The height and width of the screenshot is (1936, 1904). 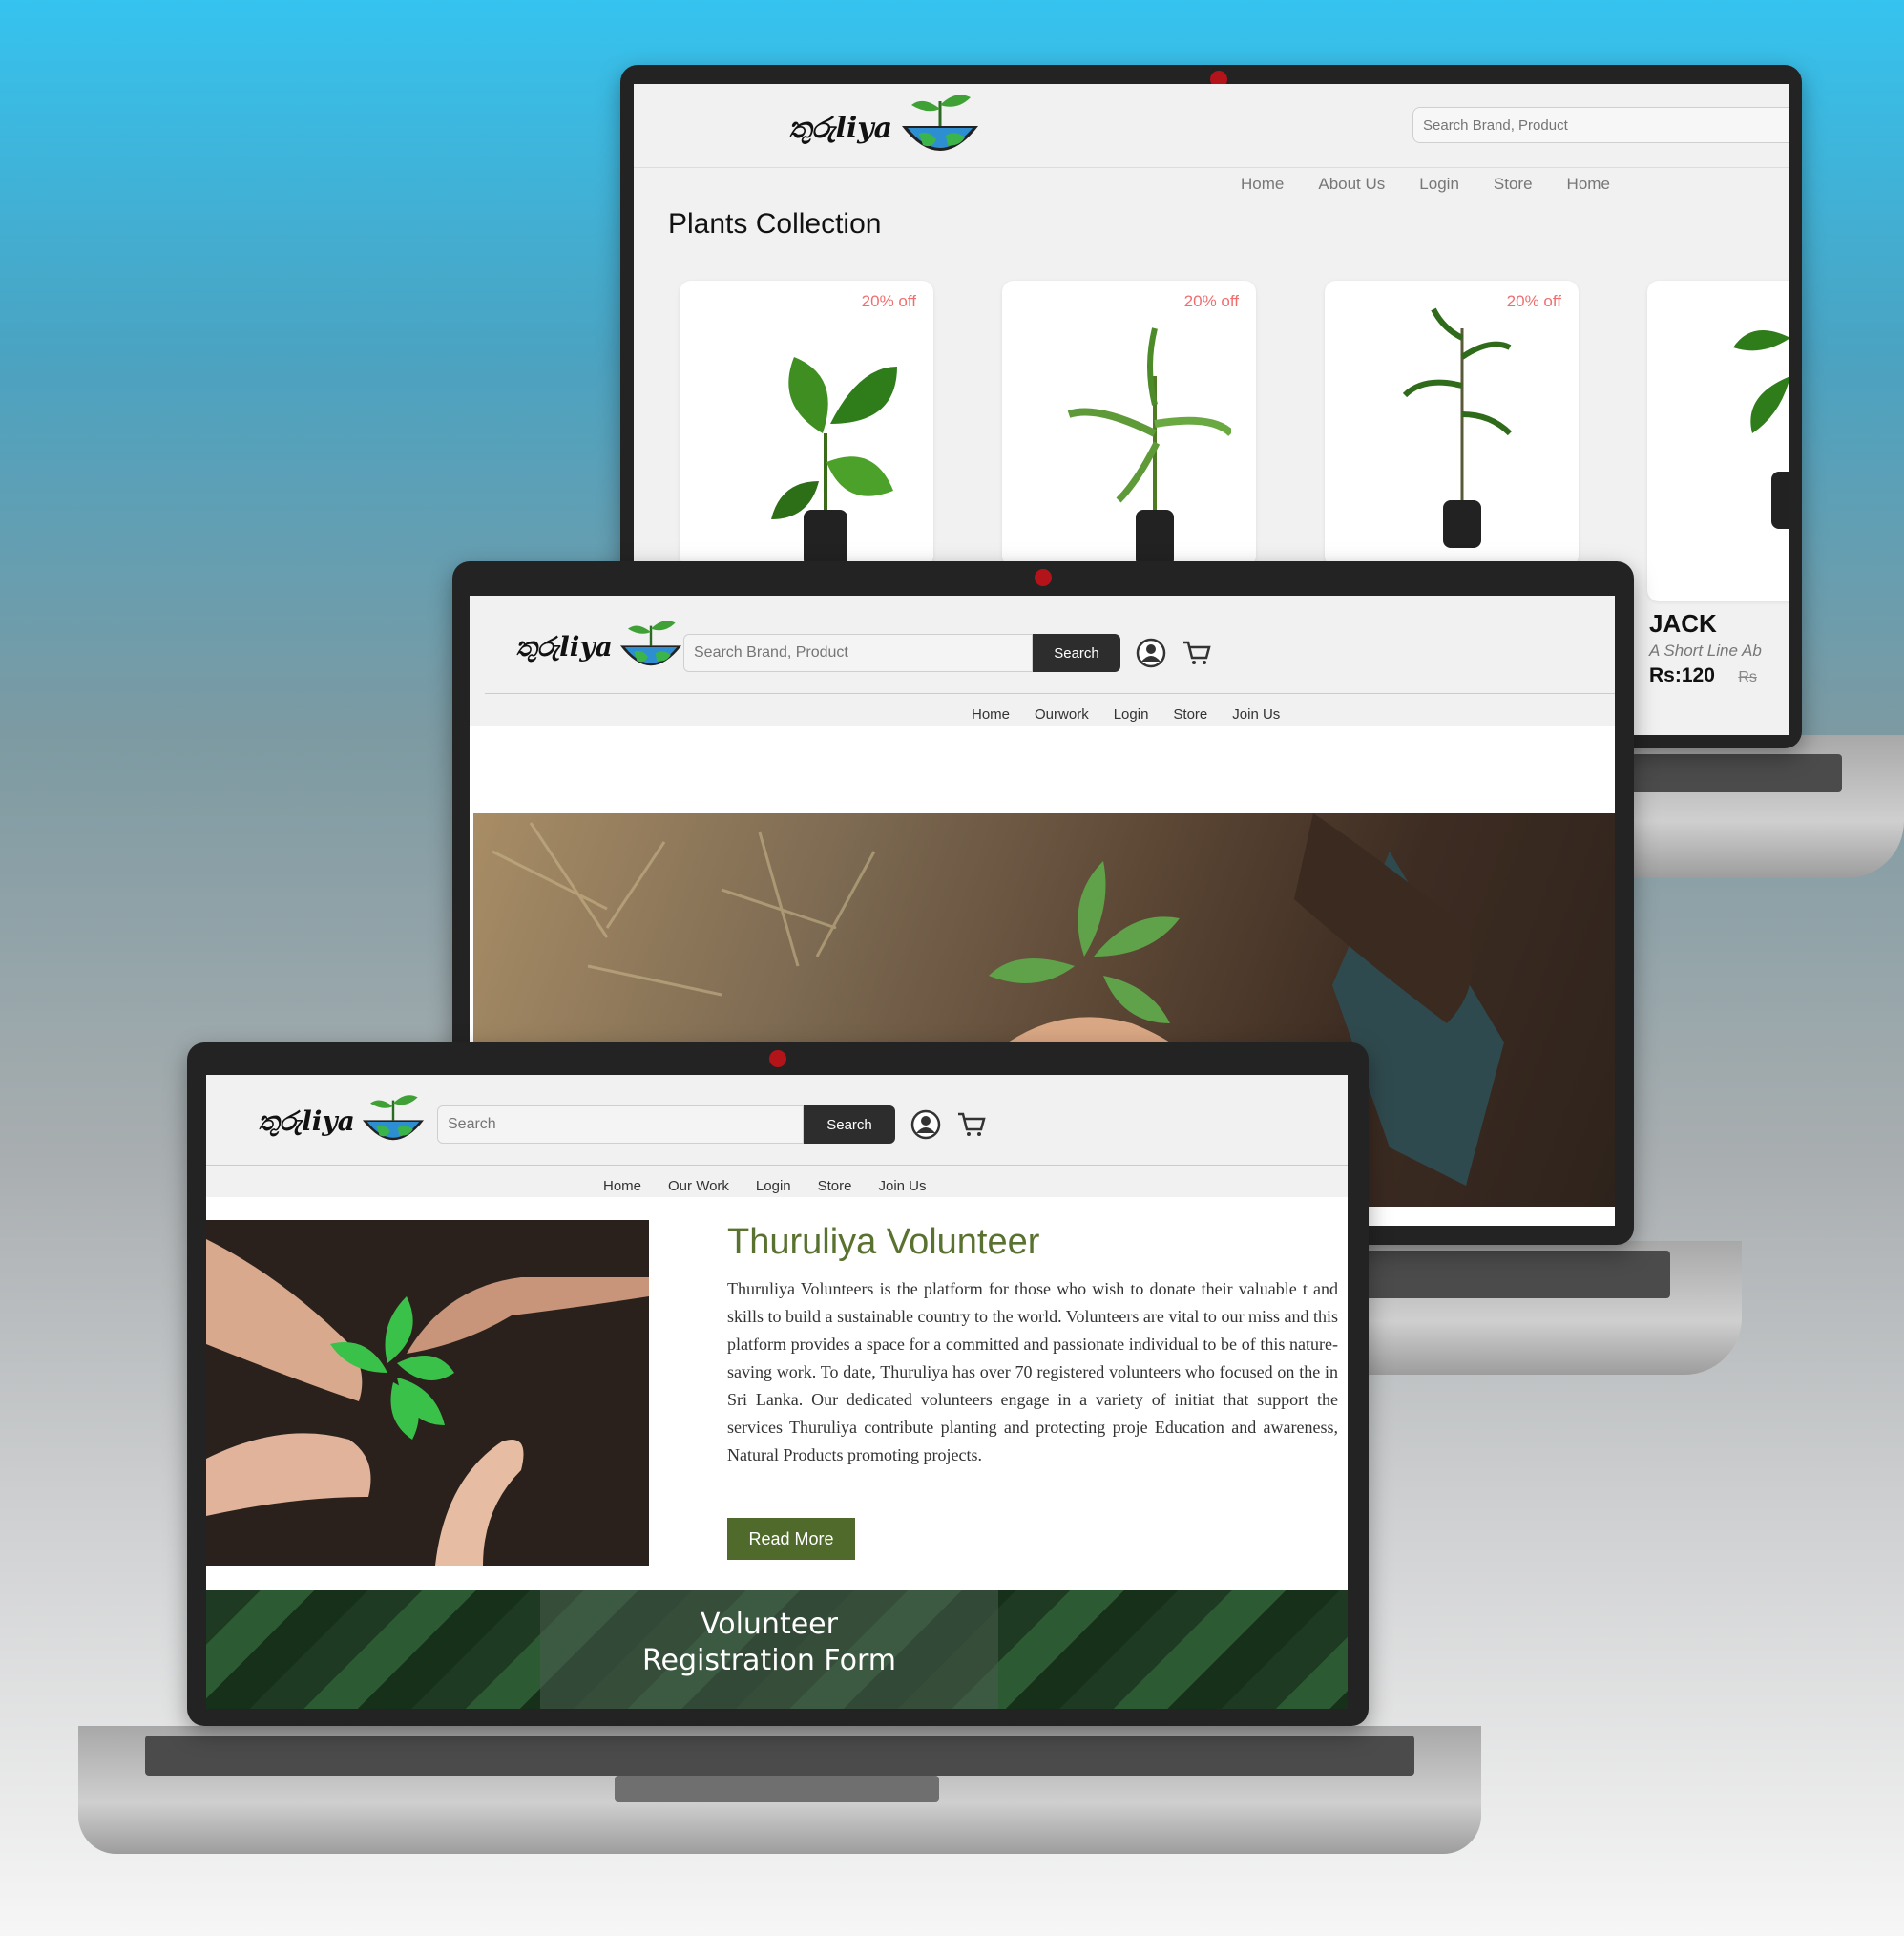 I want to click on back-nav: Home About Us Login Store Home, so click(x=1425, y=184).